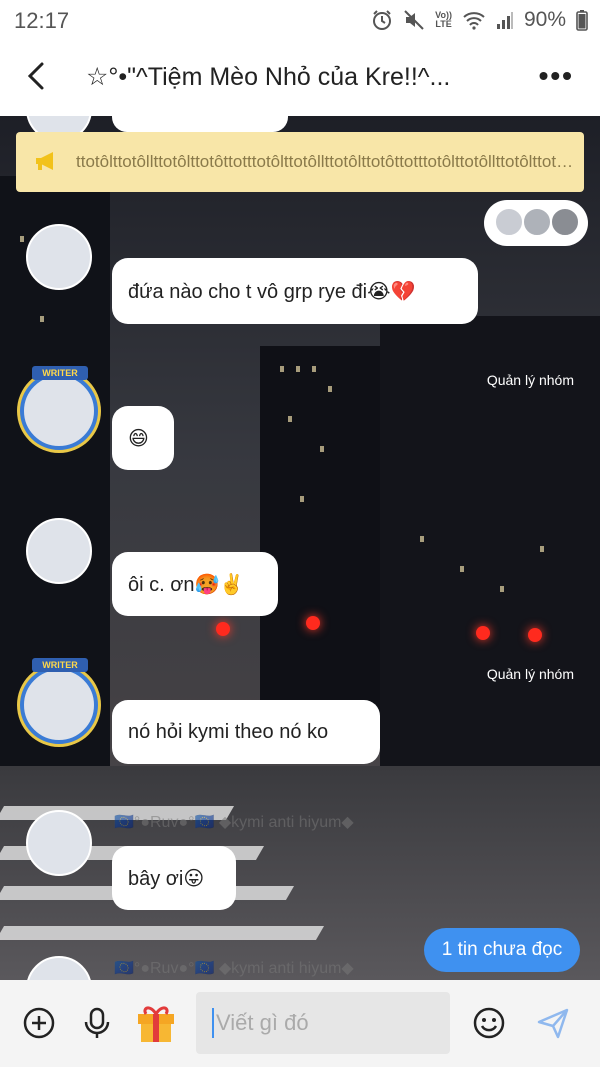 The image size is (600, 1067). I want to click on message-text: 😄, so click(138, 438).